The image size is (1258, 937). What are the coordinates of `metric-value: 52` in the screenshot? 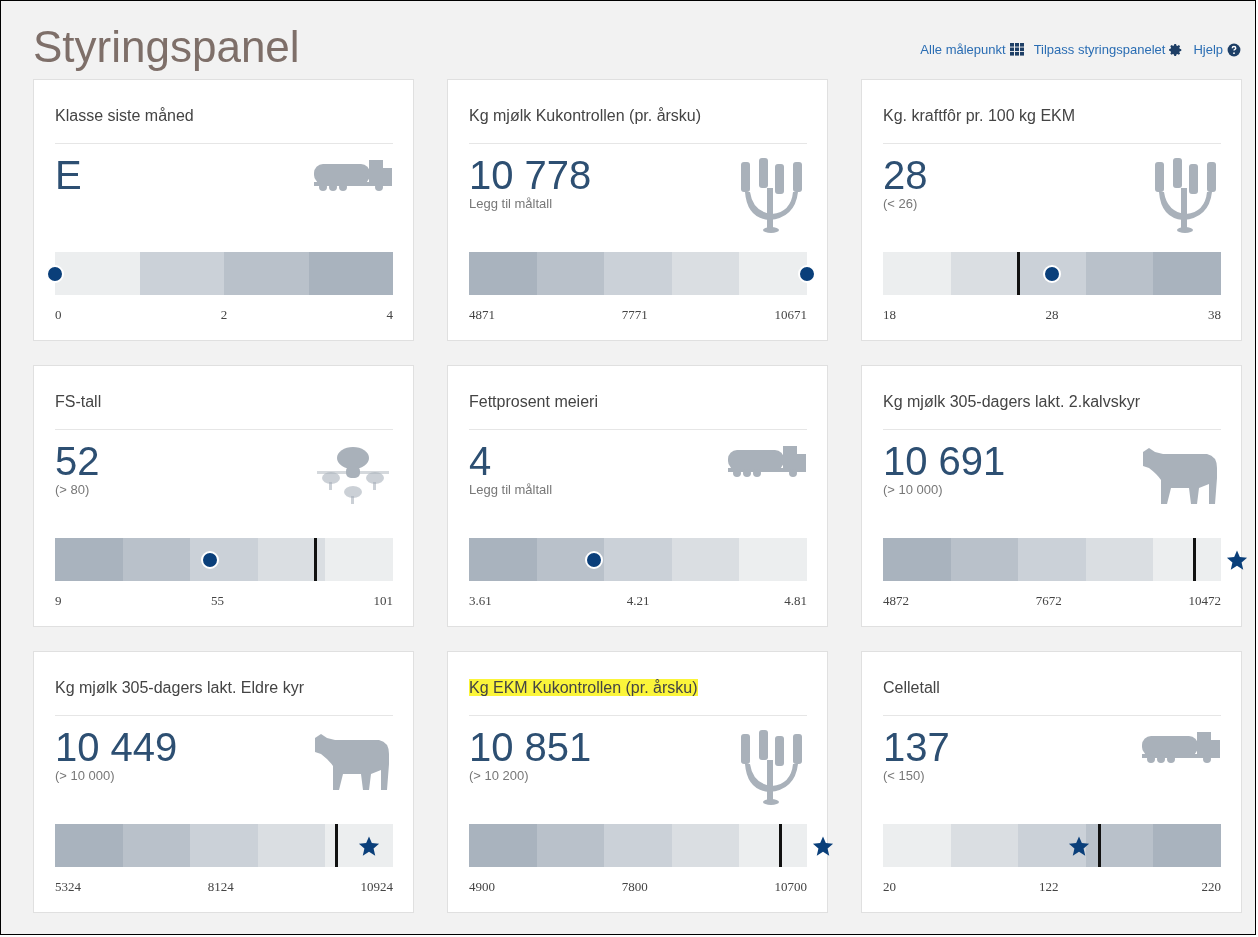 It's located at (77, 461).